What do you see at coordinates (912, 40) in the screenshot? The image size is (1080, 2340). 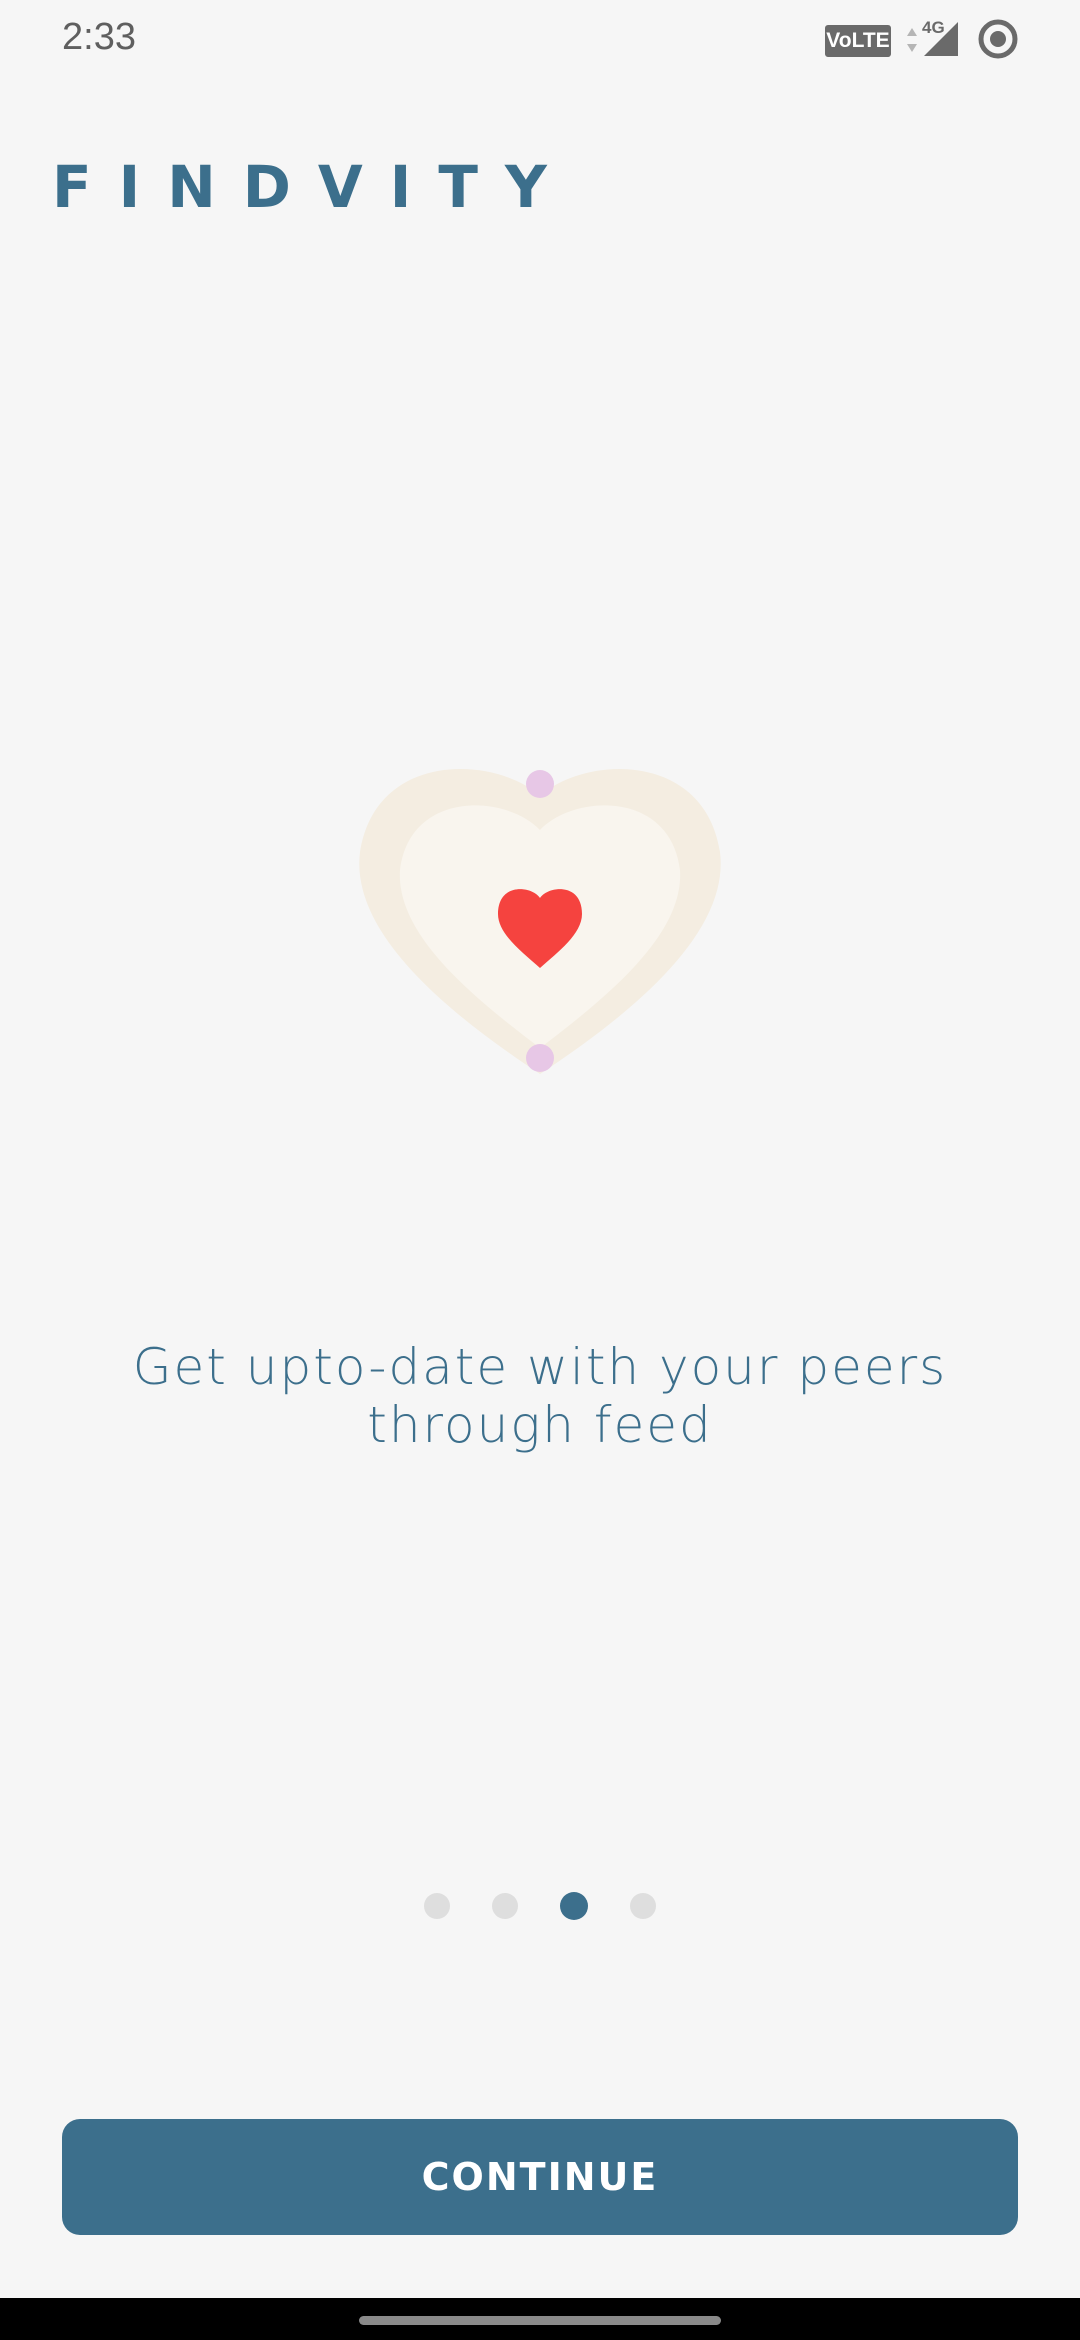 I see `data-arrows-icon` at bounding box center [912, 40].